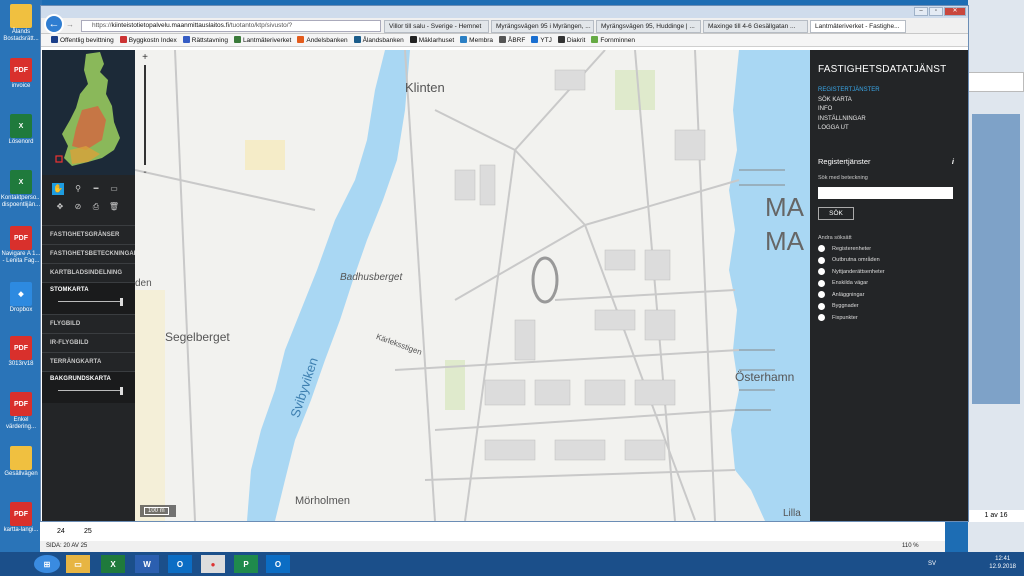 The width and height of the screenshot is (1024, 576). Describe the element at coordinates (889, 260) in the screenshot. I see `search-method-option: Outbrutna områden` at that location.